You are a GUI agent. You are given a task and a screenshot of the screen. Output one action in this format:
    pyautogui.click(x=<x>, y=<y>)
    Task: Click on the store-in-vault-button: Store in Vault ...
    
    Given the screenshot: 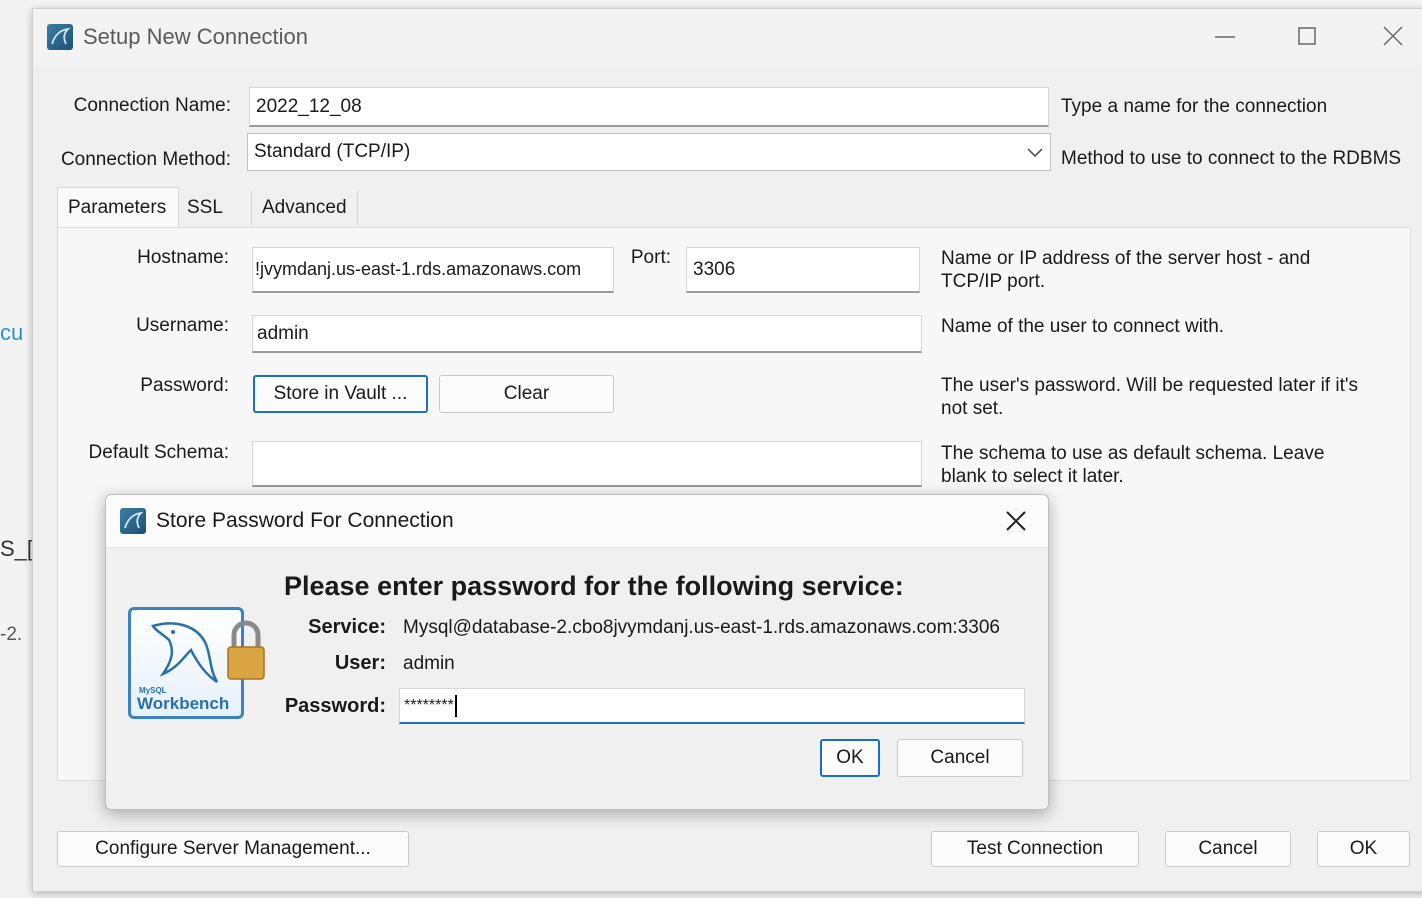 What is the action you would take?
    pyautogui.click(x=340, y=394)
    